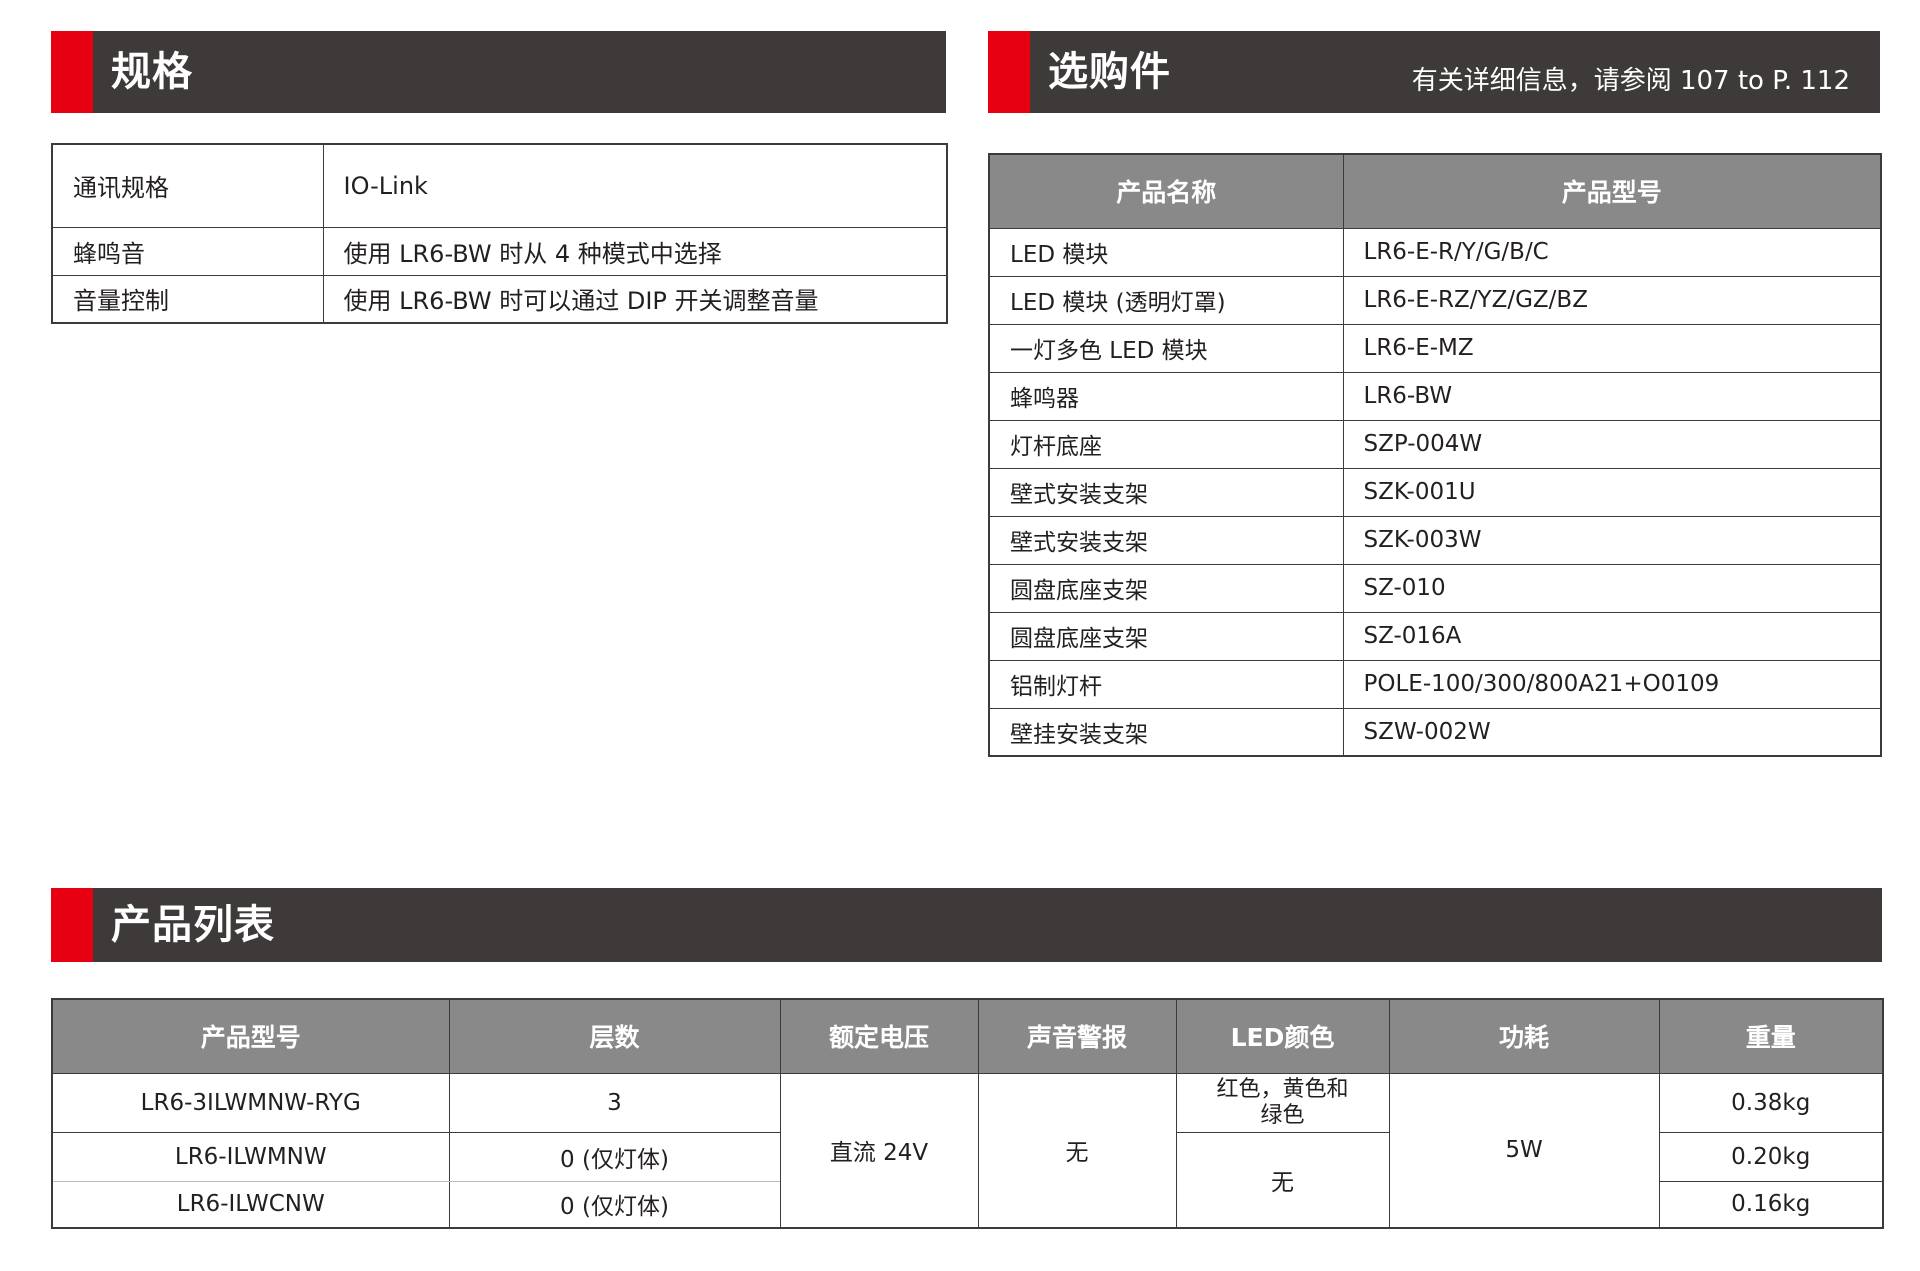 This screenshot has width=1920, height=1271. I want to click on column-header: 声音警报, so click(1077, 1036).